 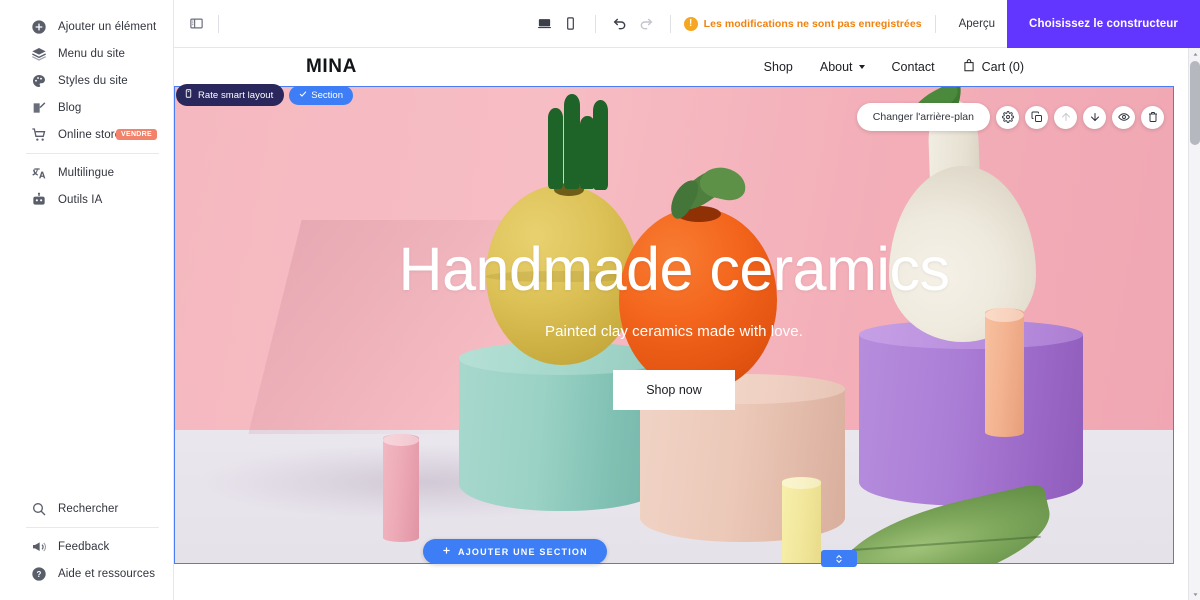 What do you see at coordinates (1194, 324) in the screenshot?
I see `canvas-scrollbar` at bounding box center [1194, 324].